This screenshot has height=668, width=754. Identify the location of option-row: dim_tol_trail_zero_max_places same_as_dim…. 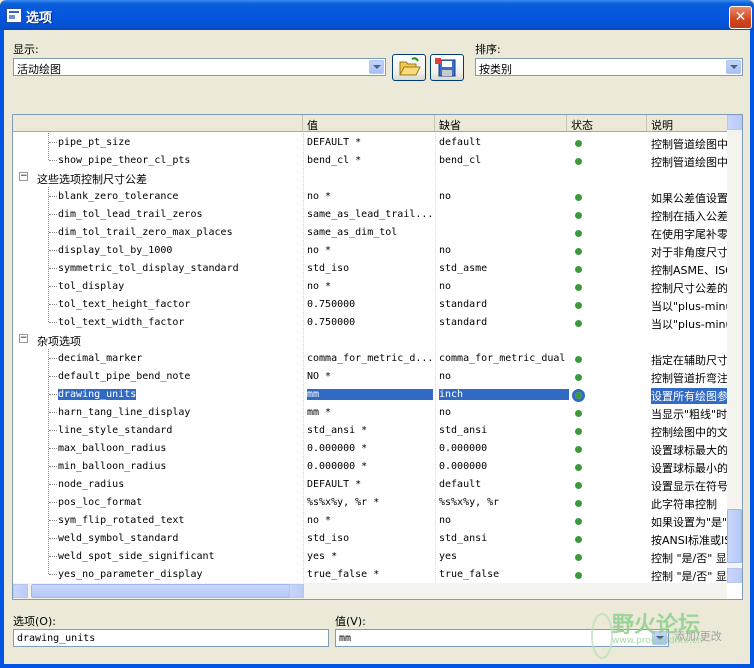
(370, 232).